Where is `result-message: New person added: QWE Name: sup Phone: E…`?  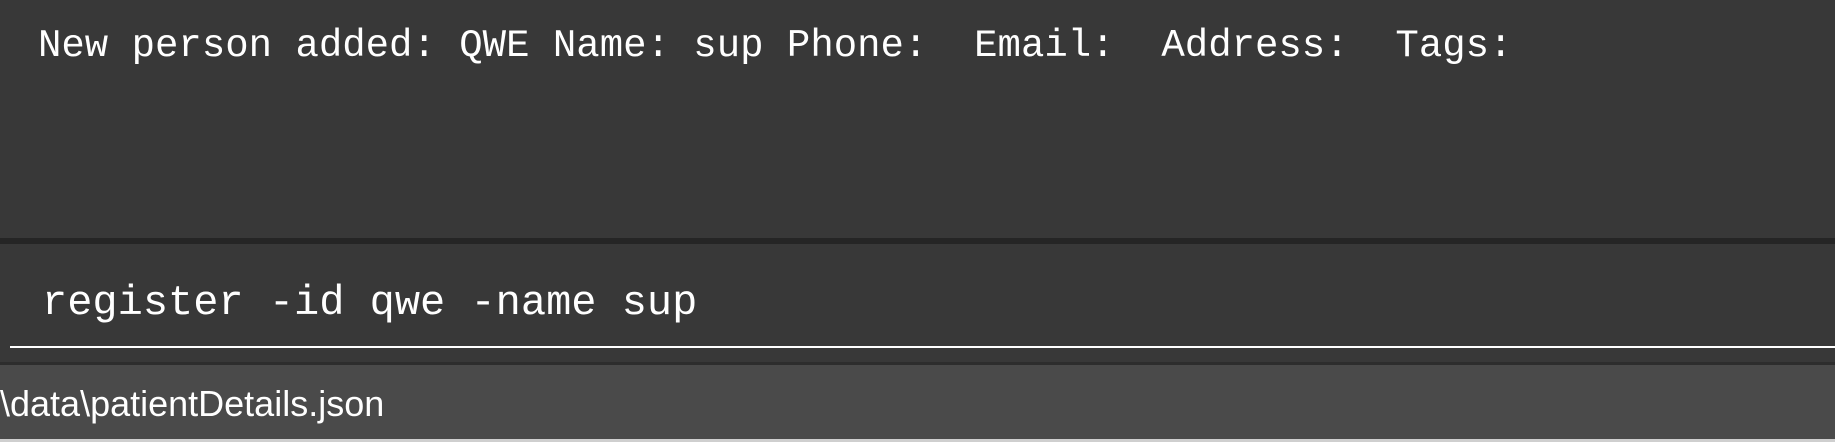 result-message: New person added: QWE Name: sup Phone: E… is located at coordinates (775, 46).